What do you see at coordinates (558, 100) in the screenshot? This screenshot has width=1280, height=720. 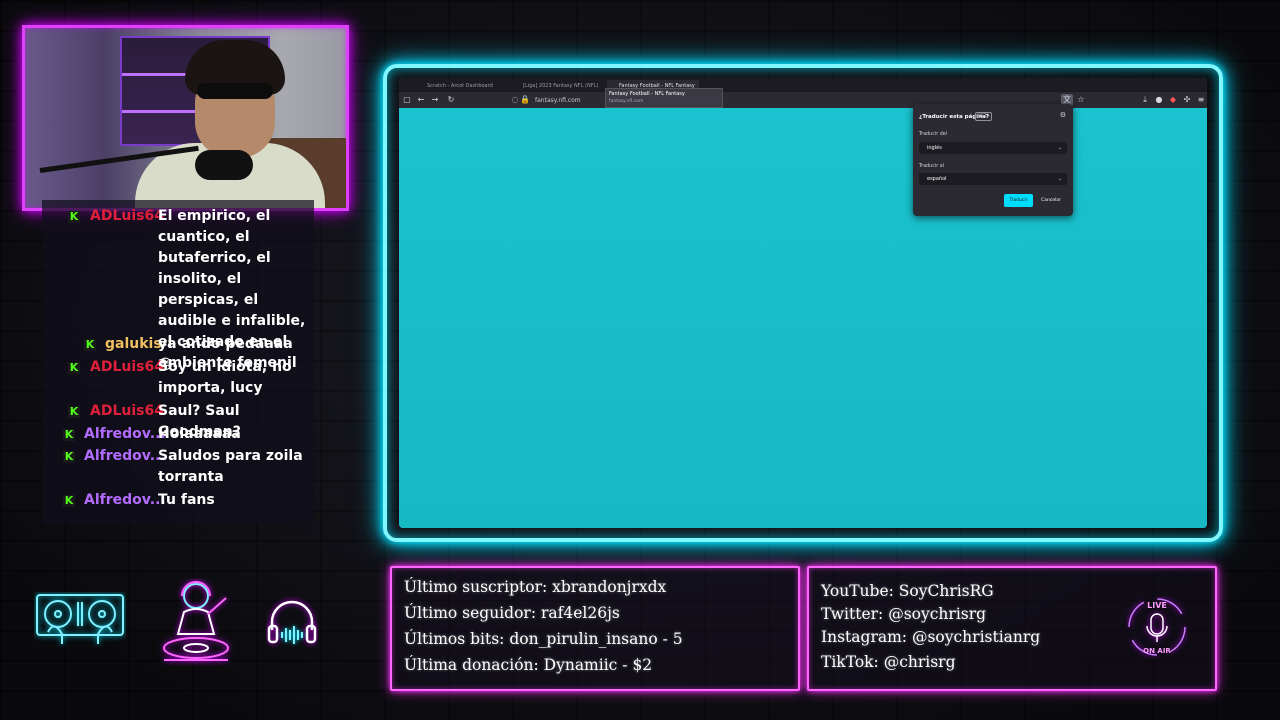 I see `url-bar: fantasy.nfl.com` at bounding box center [558, 100].